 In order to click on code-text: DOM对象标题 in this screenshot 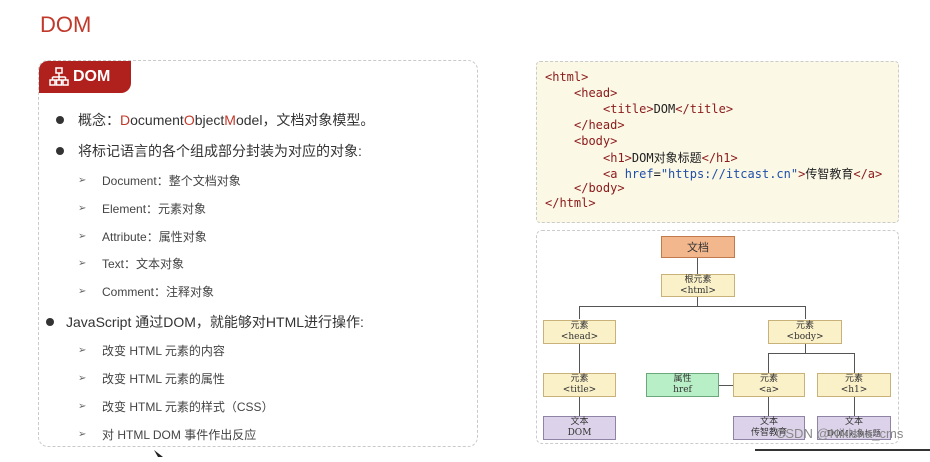, I will do `click(666, 158)`.